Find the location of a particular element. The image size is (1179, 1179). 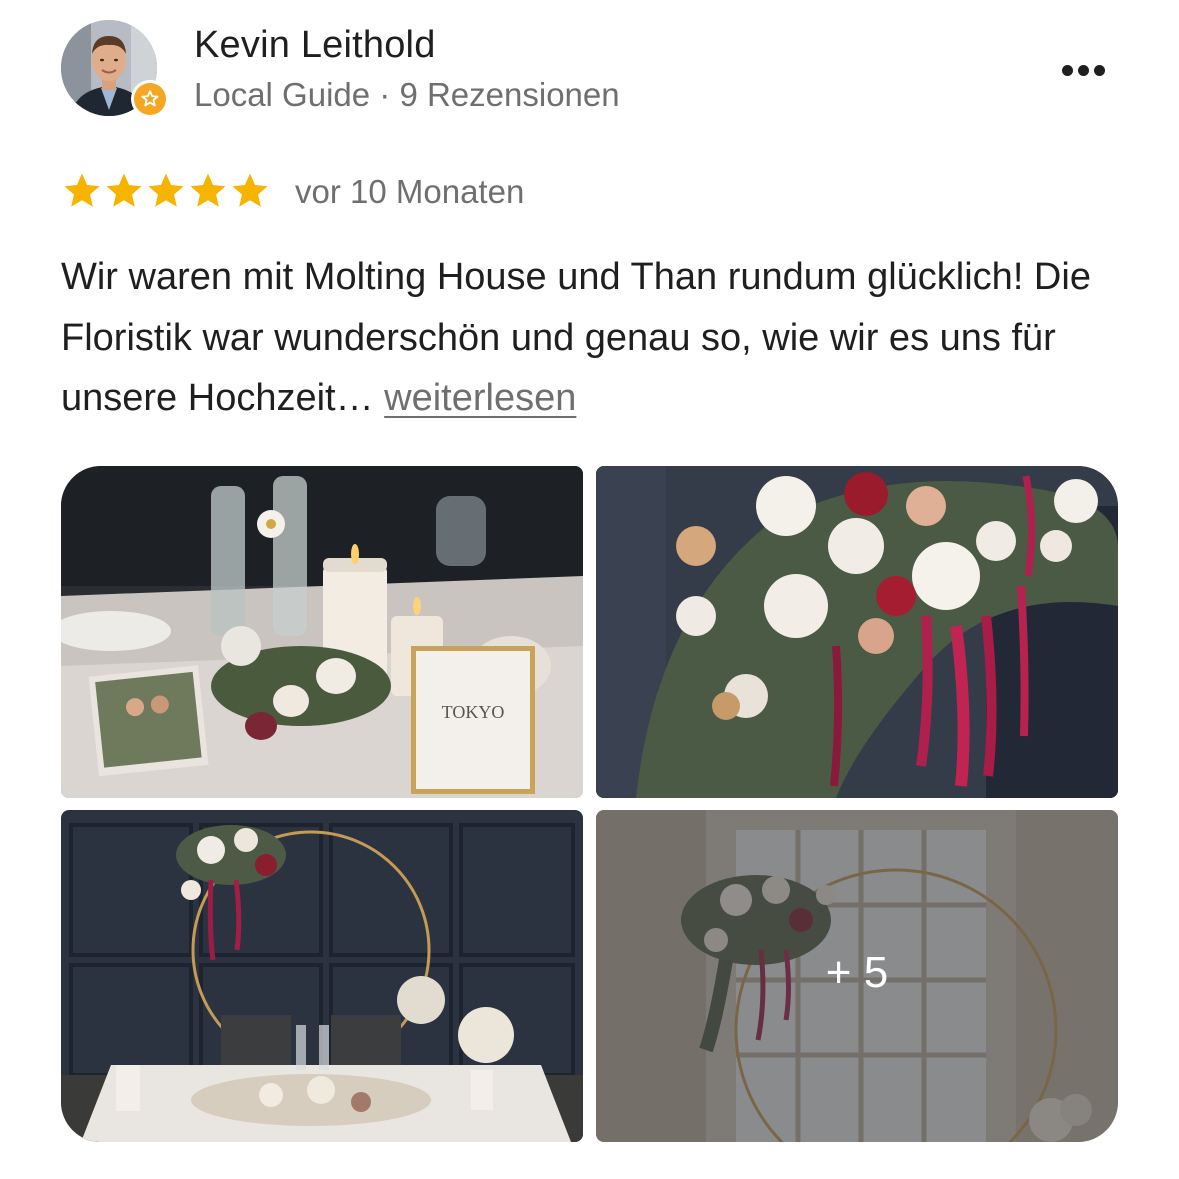

more-options-button is located at coordinates (1083, 70).